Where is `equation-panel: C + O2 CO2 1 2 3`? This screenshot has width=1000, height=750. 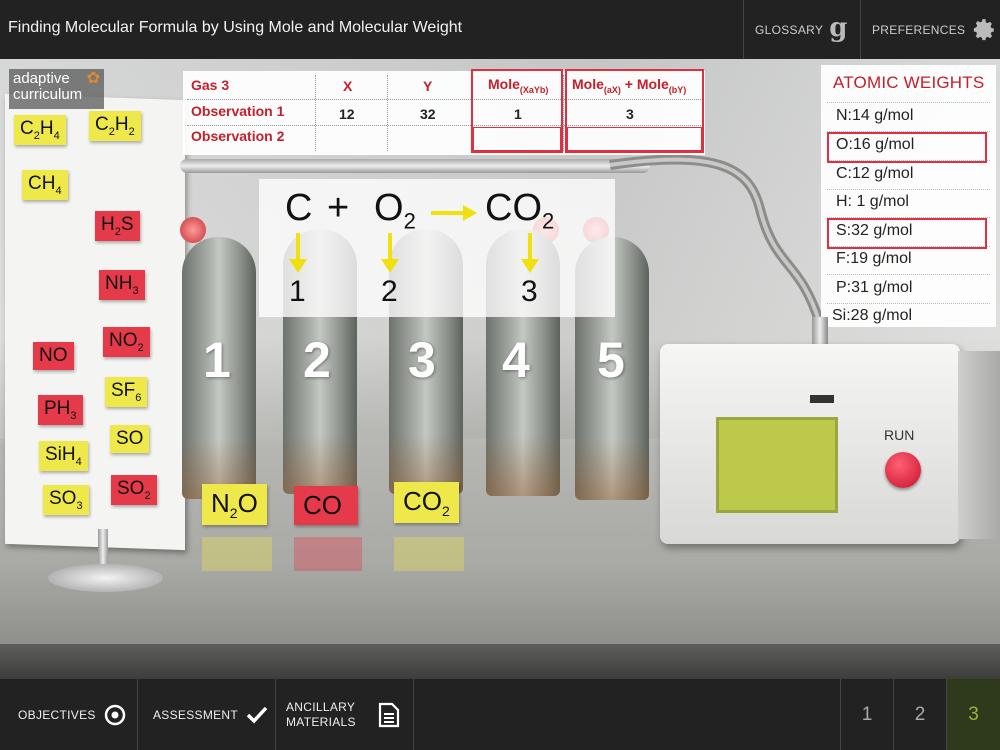
equation-panel: C + O2 CO2 1 2 3 is located at coordinates (437, 248).